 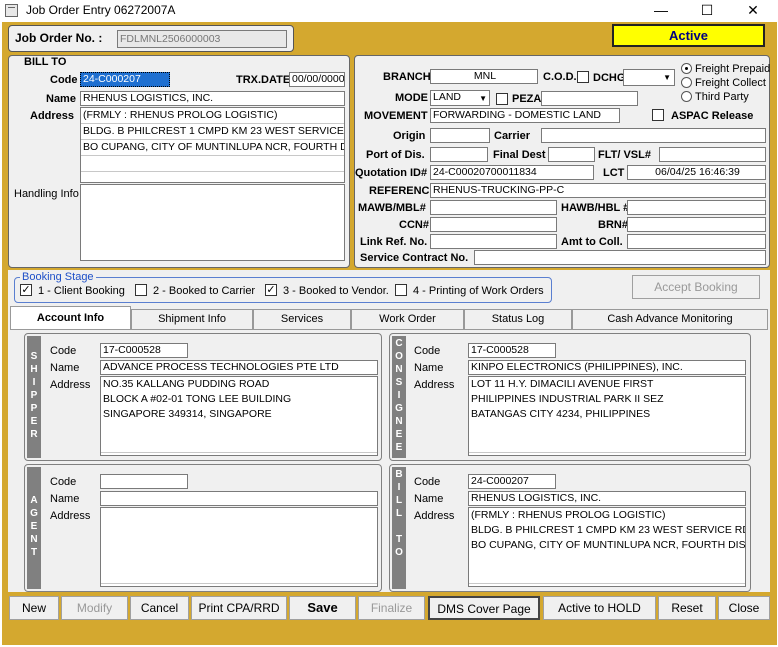 What do you see at coordinates (518, 319) in the screenshot?
I see `tab-status-log: Status Log` at bounding box center [518, 319].